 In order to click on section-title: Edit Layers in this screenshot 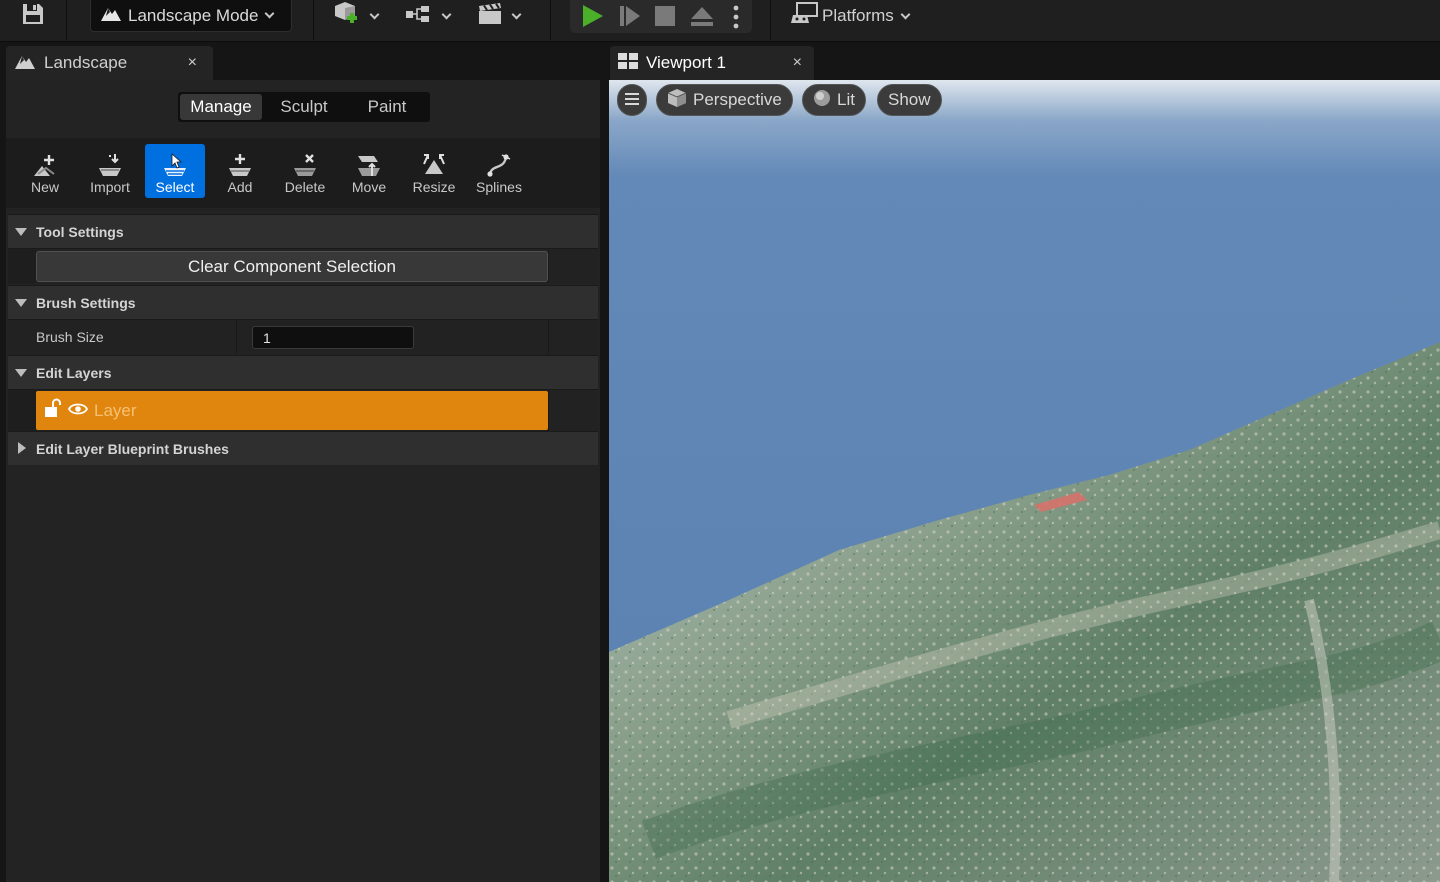, I will do `click(74, 372)`.